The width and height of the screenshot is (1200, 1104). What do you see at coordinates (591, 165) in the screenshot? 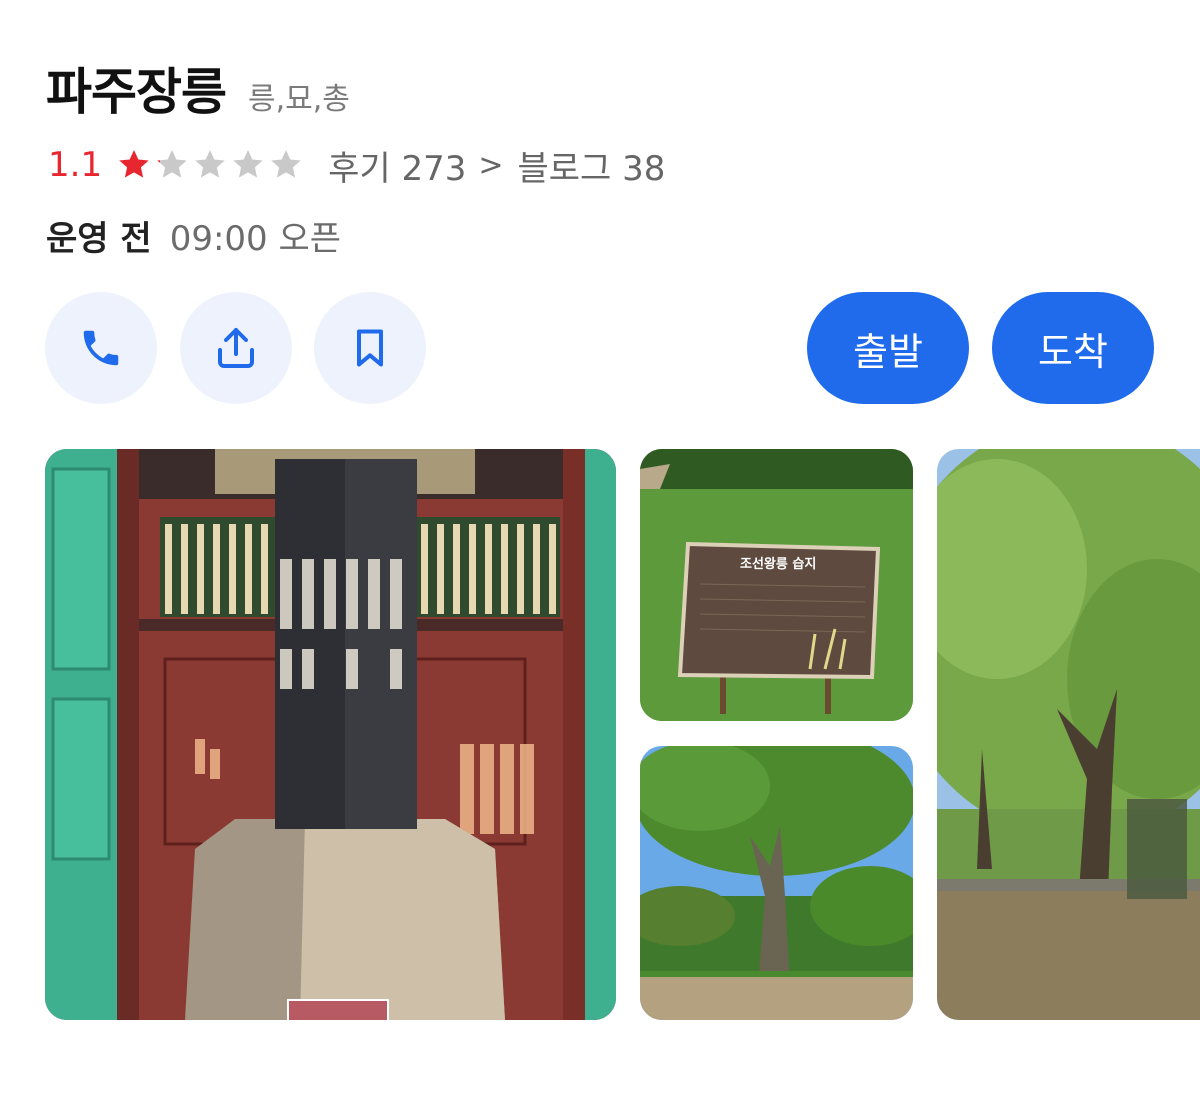
I see `blog-link: 블로그 38` at bounding box center [591, 165].